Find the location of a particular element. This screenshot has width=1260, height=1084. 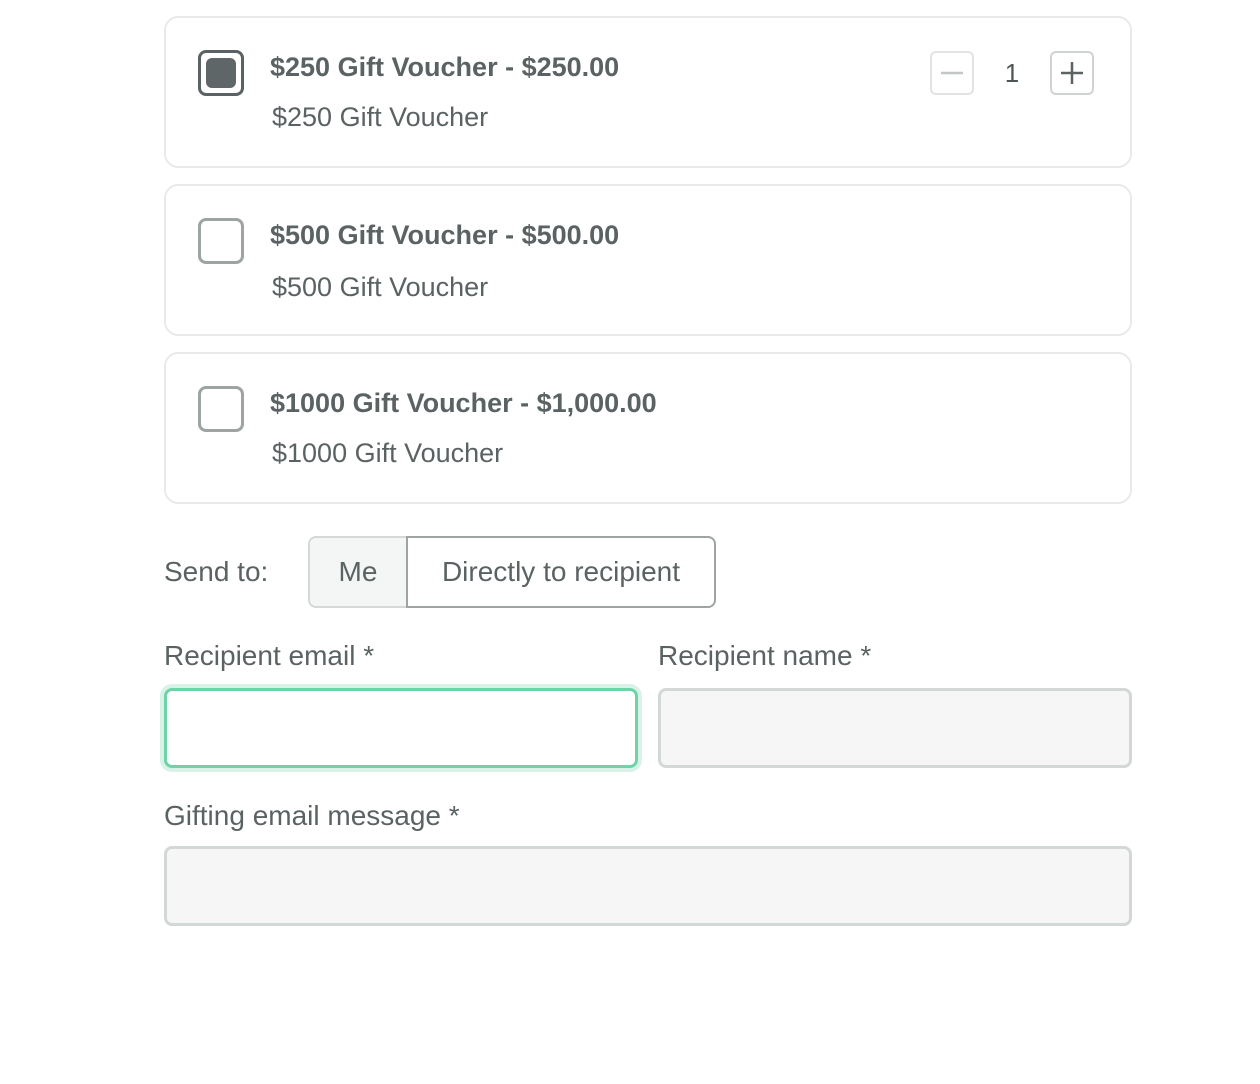

recipient-name-input is located at coordinates (895, 728).